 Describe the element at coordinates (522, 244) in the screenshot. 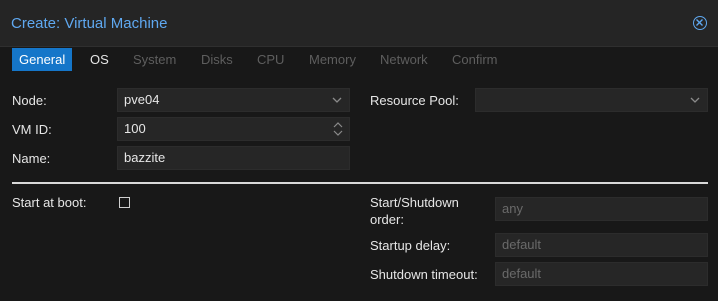

I see `startup-delay-placeholder: default` at that location.